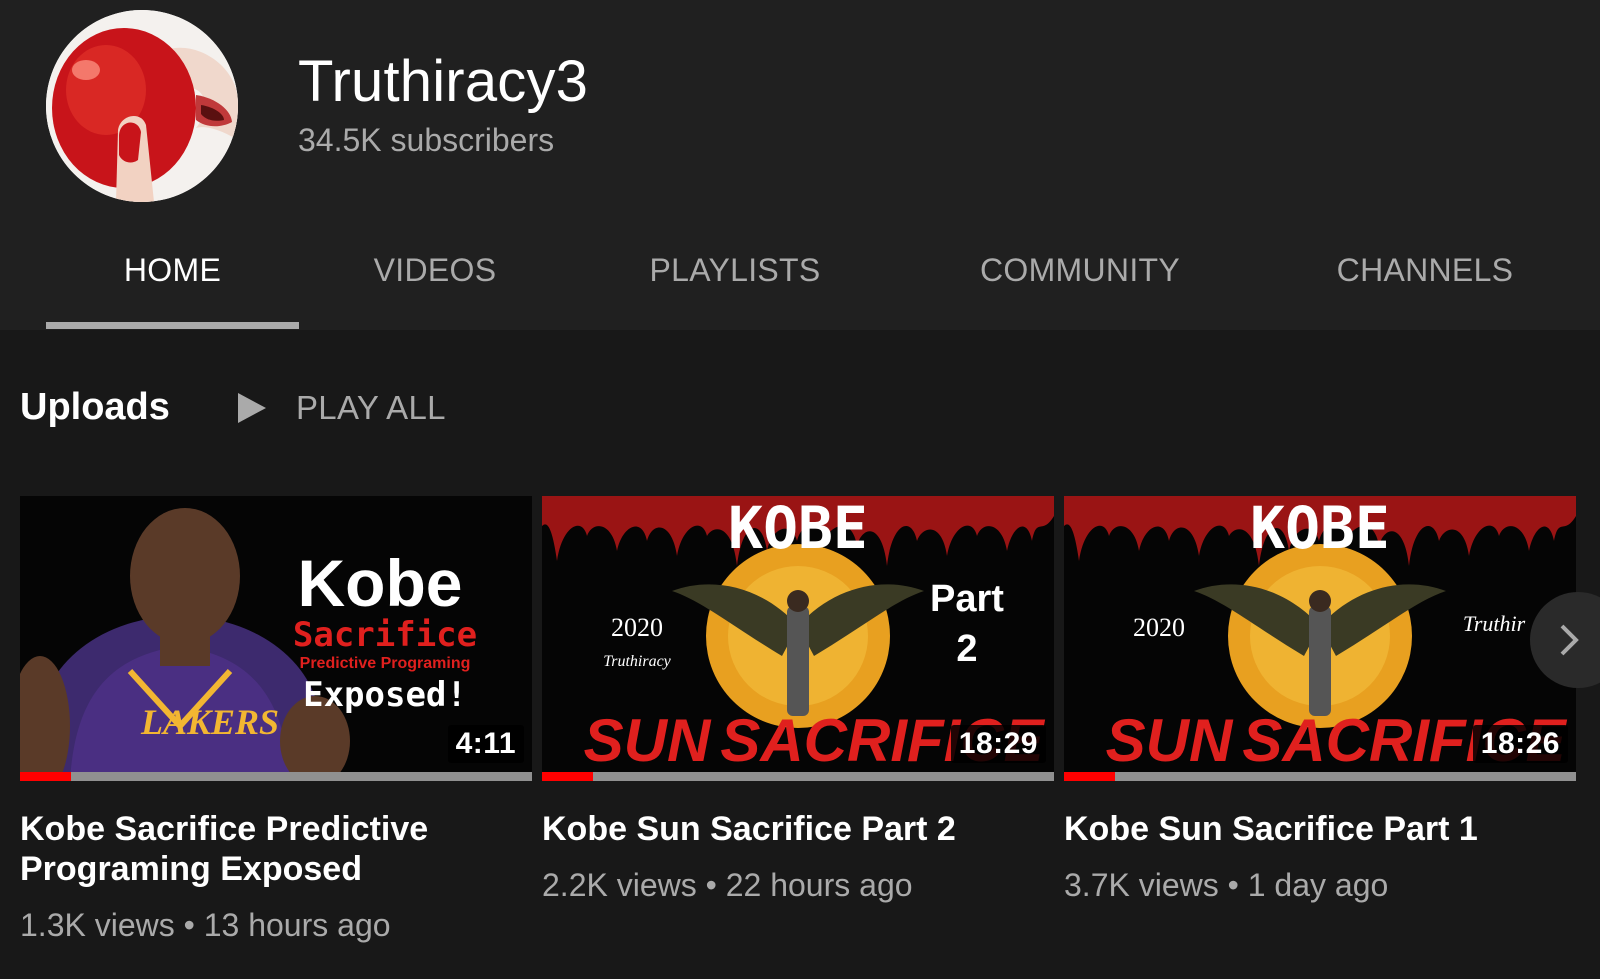  What do you see at coordinates (172, 280) in the screenshot?
I see `tab-home: HOME` at bounding box center [172, 280].